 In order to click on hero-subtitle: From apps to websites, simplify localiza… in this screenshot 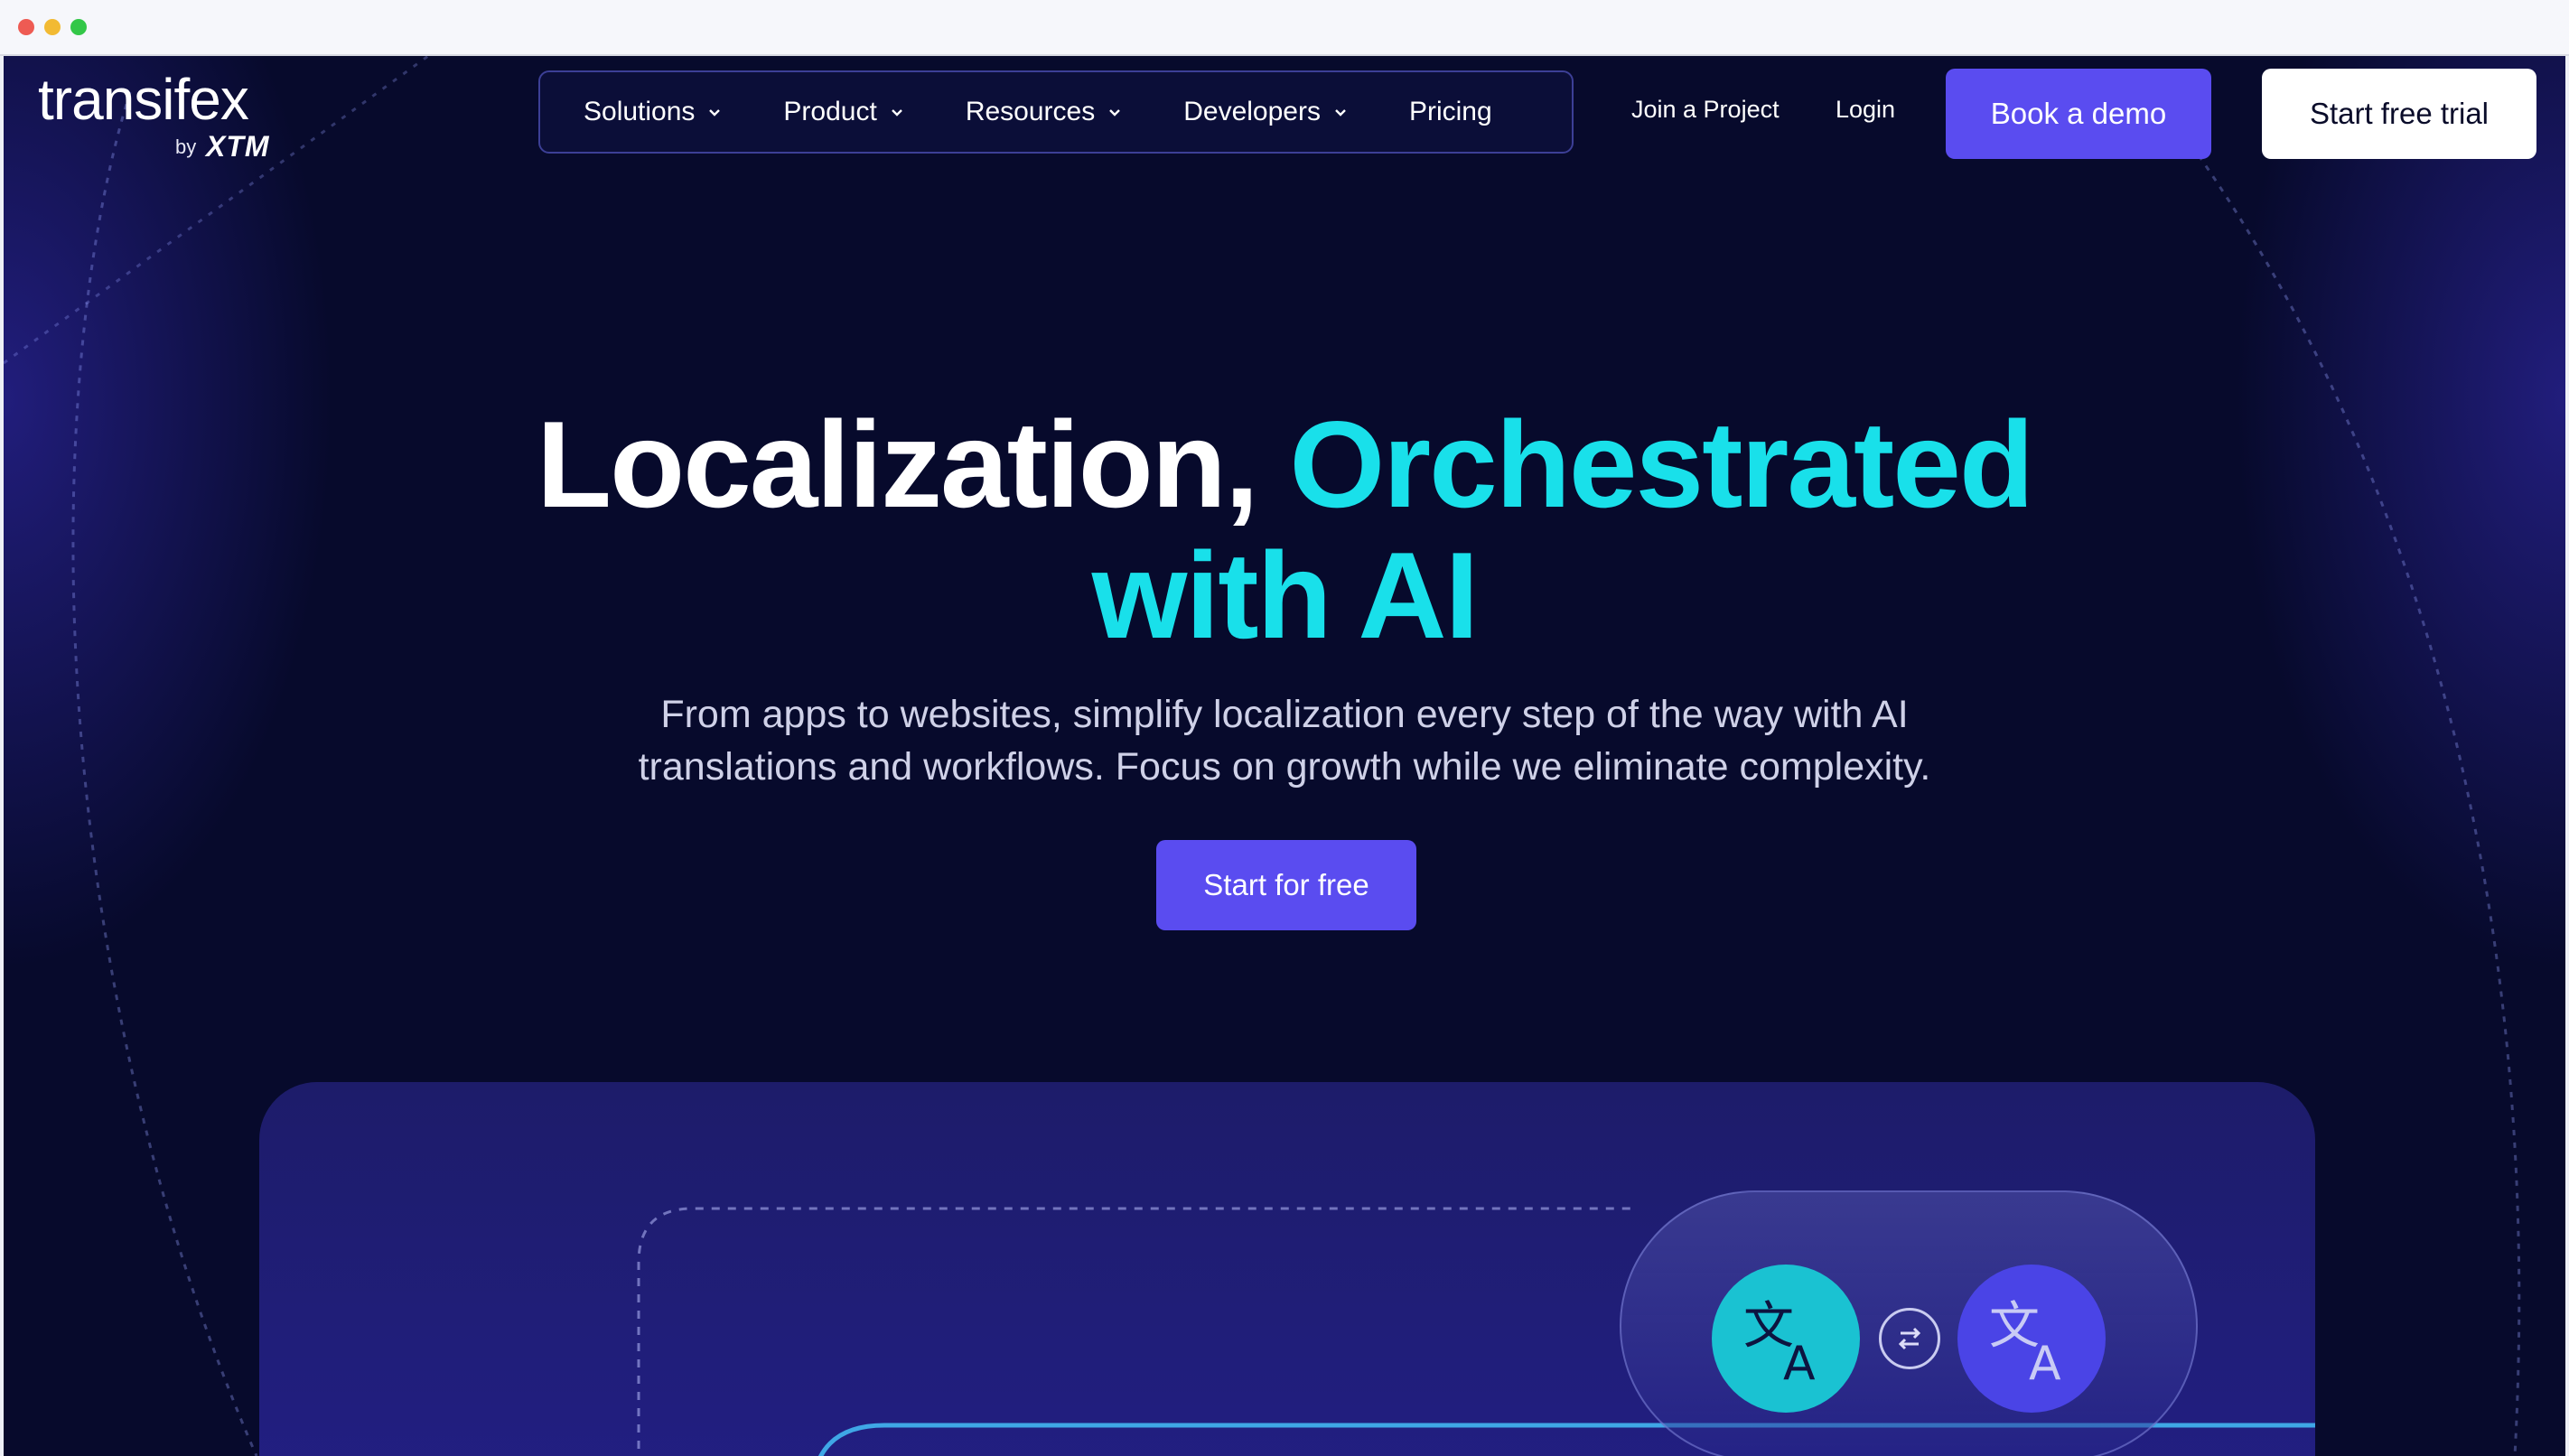, I will do `click(1284, 740)`.